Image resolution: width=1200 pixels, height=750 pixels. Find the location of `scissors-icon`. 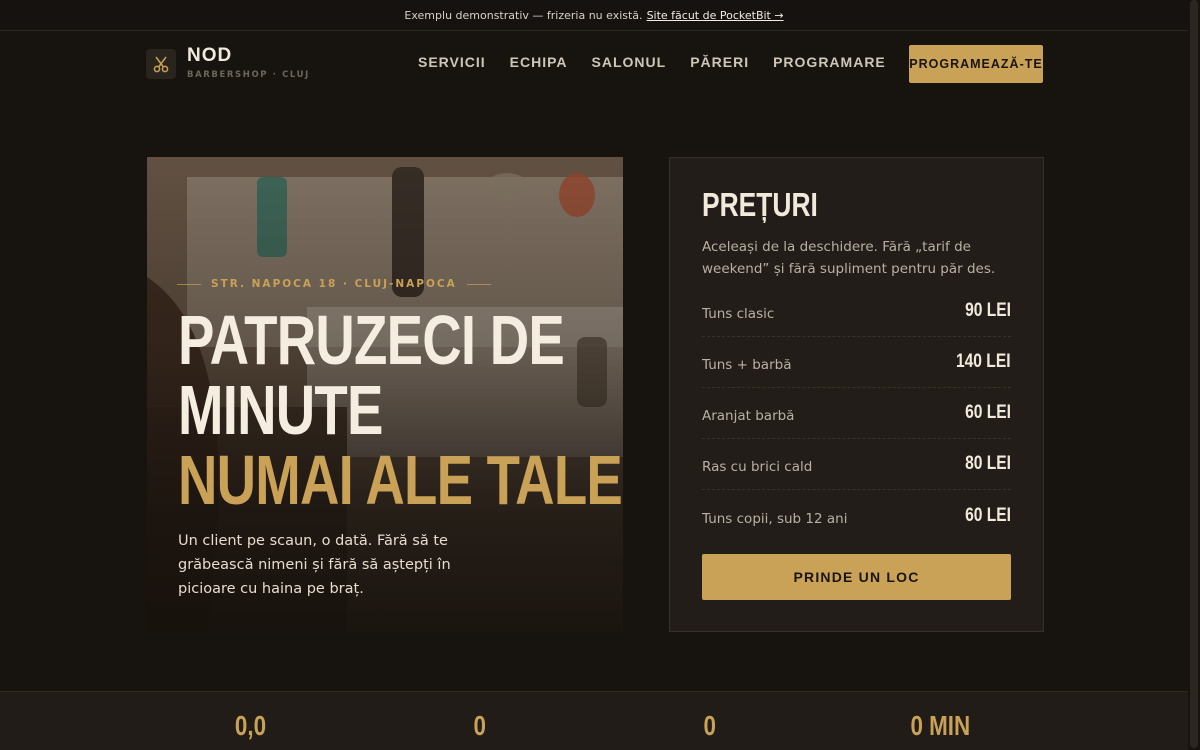

scissors-icon is located at coordinates (161, 64).